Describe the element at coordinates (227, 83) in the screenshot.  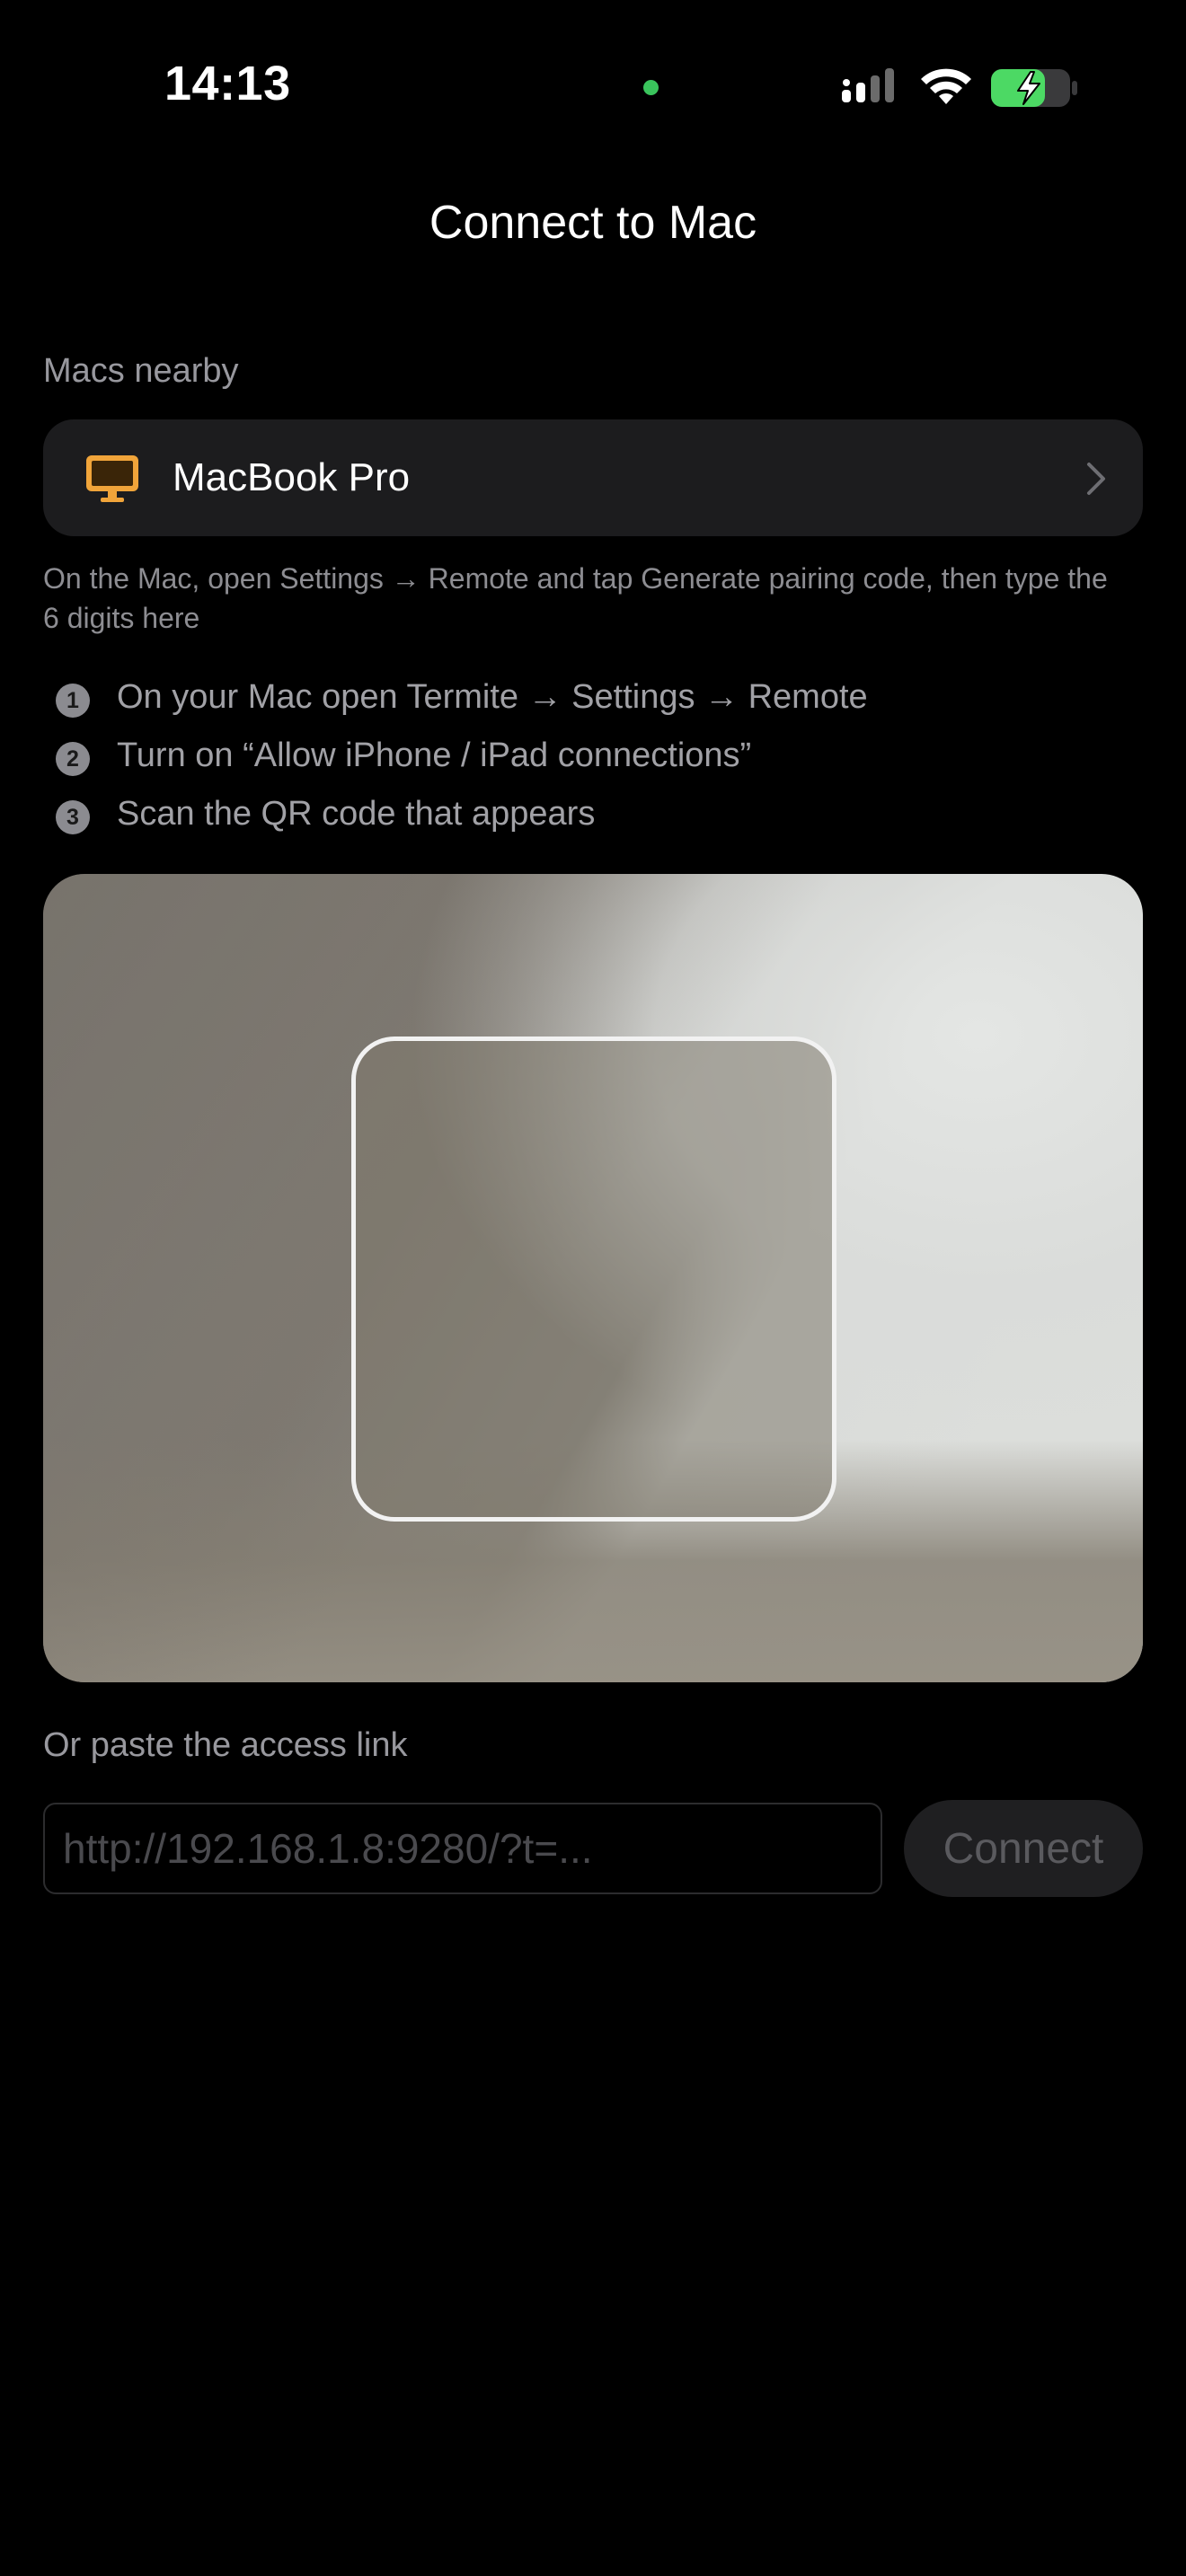
I see `status-time: 14:13` at that location.